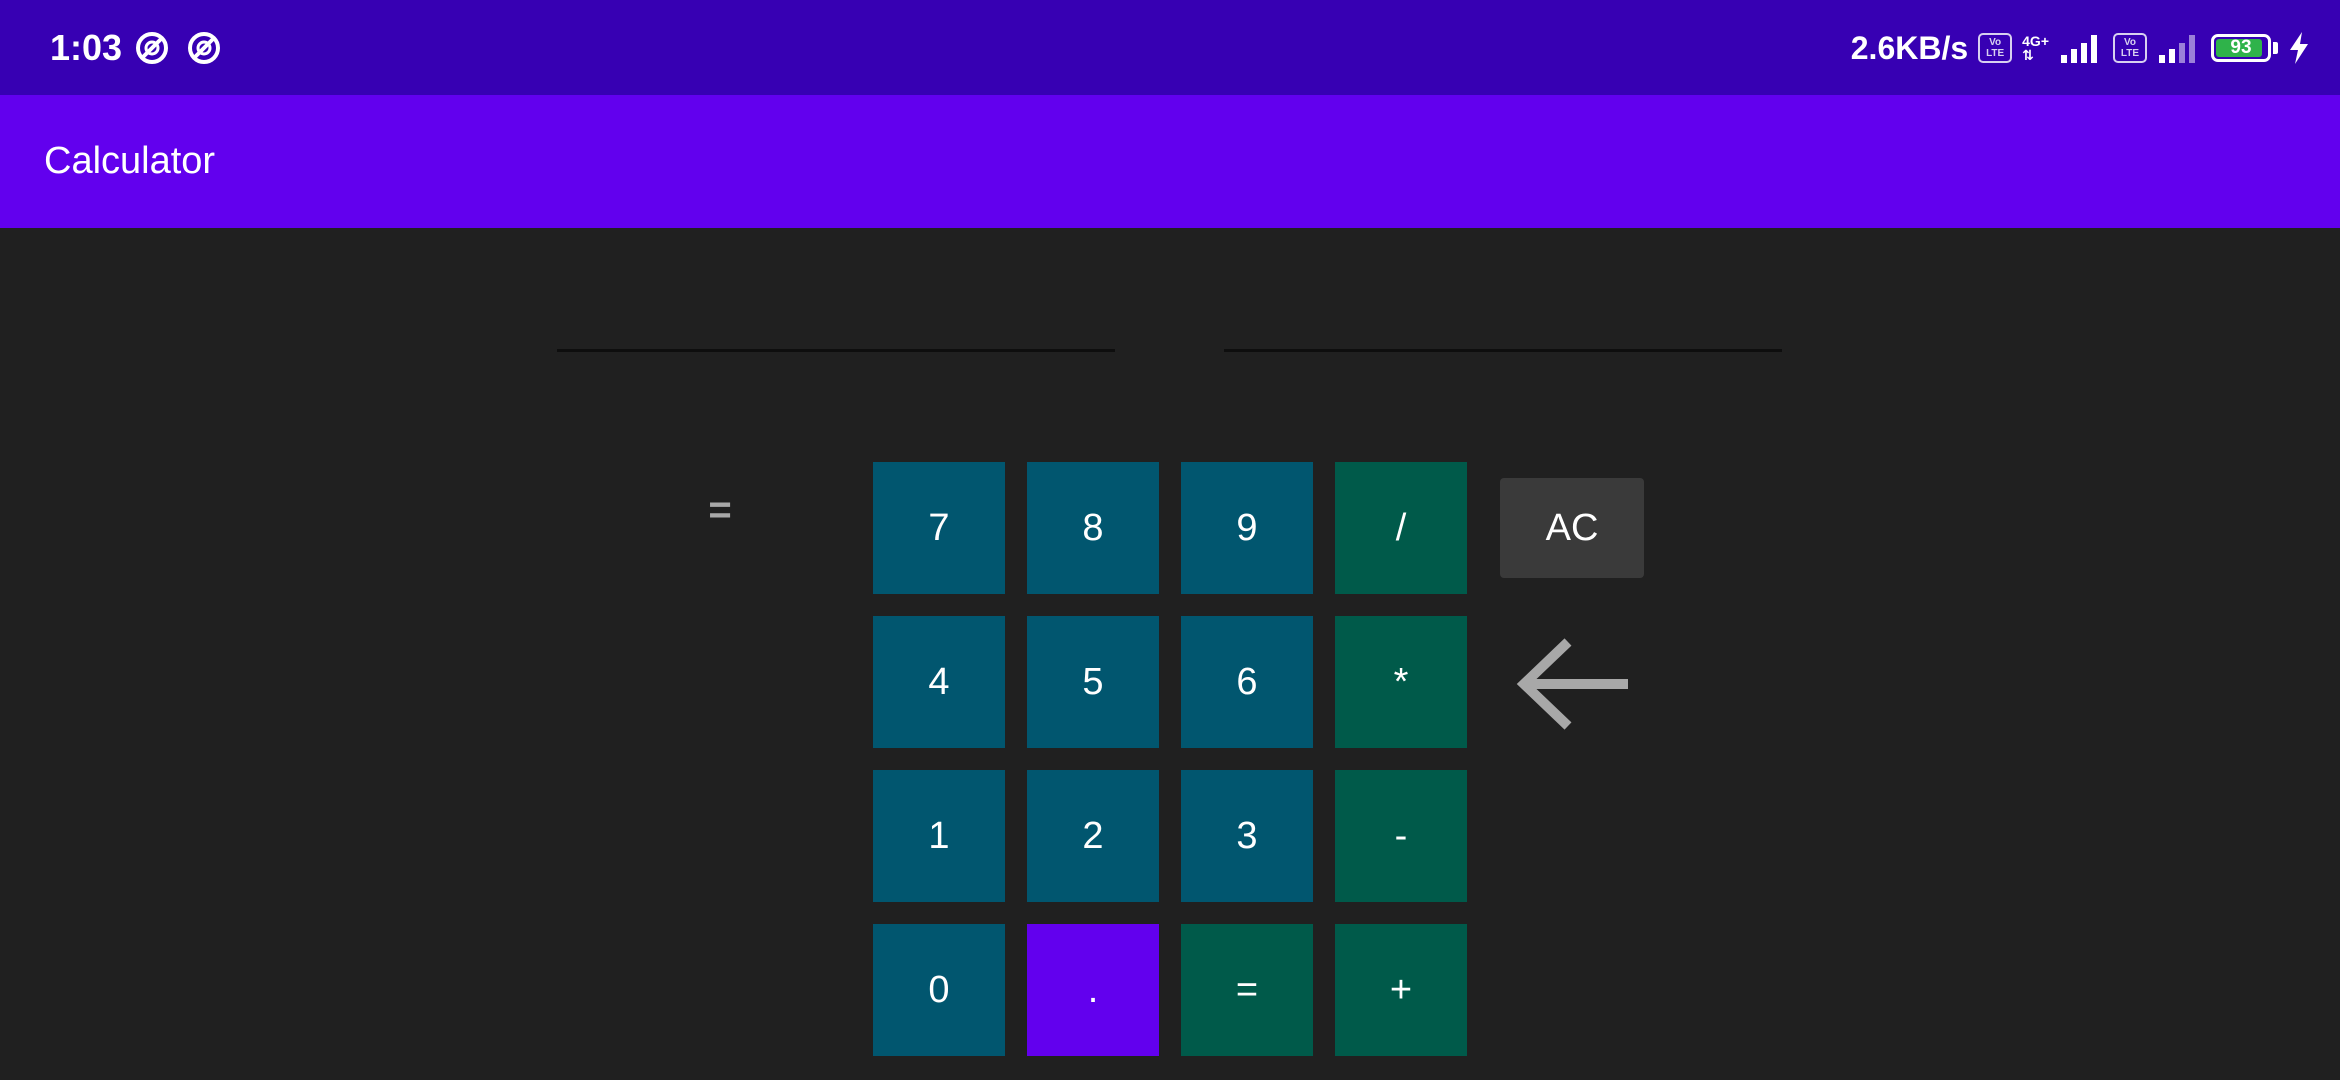 This screenshot has width=2340, height=1080. I want to click on charging-icon, so click(2299, 48).